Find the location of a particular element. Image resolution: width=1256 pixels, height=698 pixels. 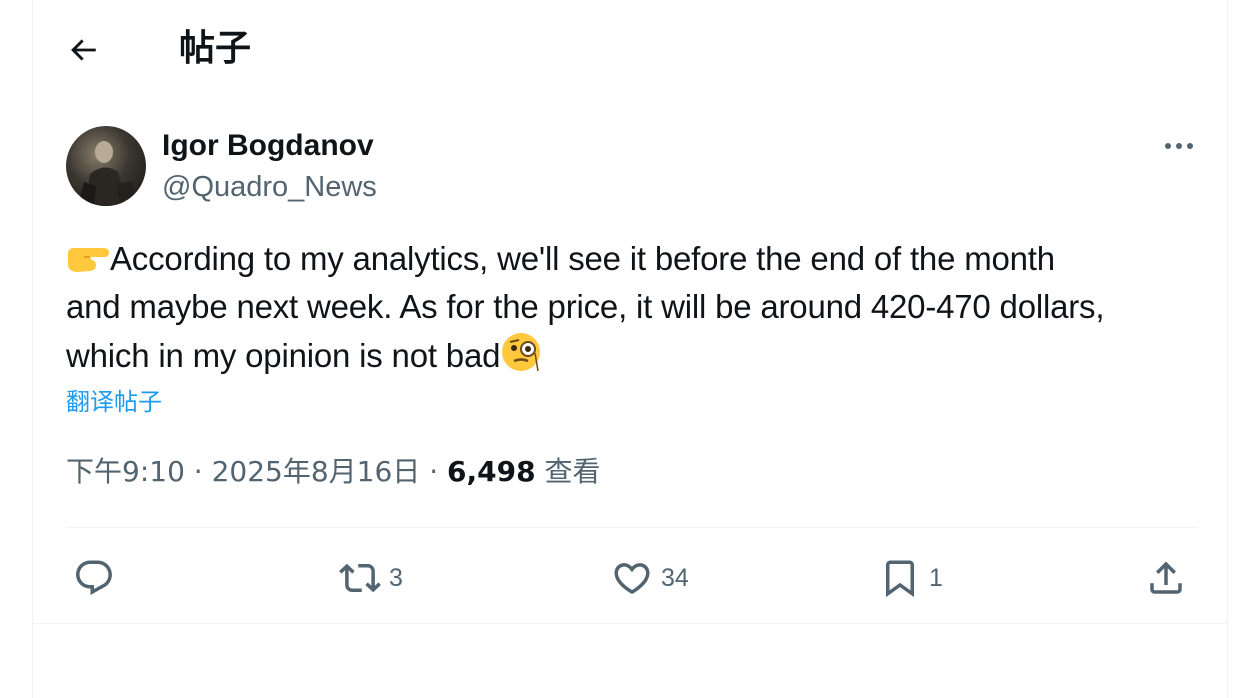

share-icon is located at coordinates (1166, 578).